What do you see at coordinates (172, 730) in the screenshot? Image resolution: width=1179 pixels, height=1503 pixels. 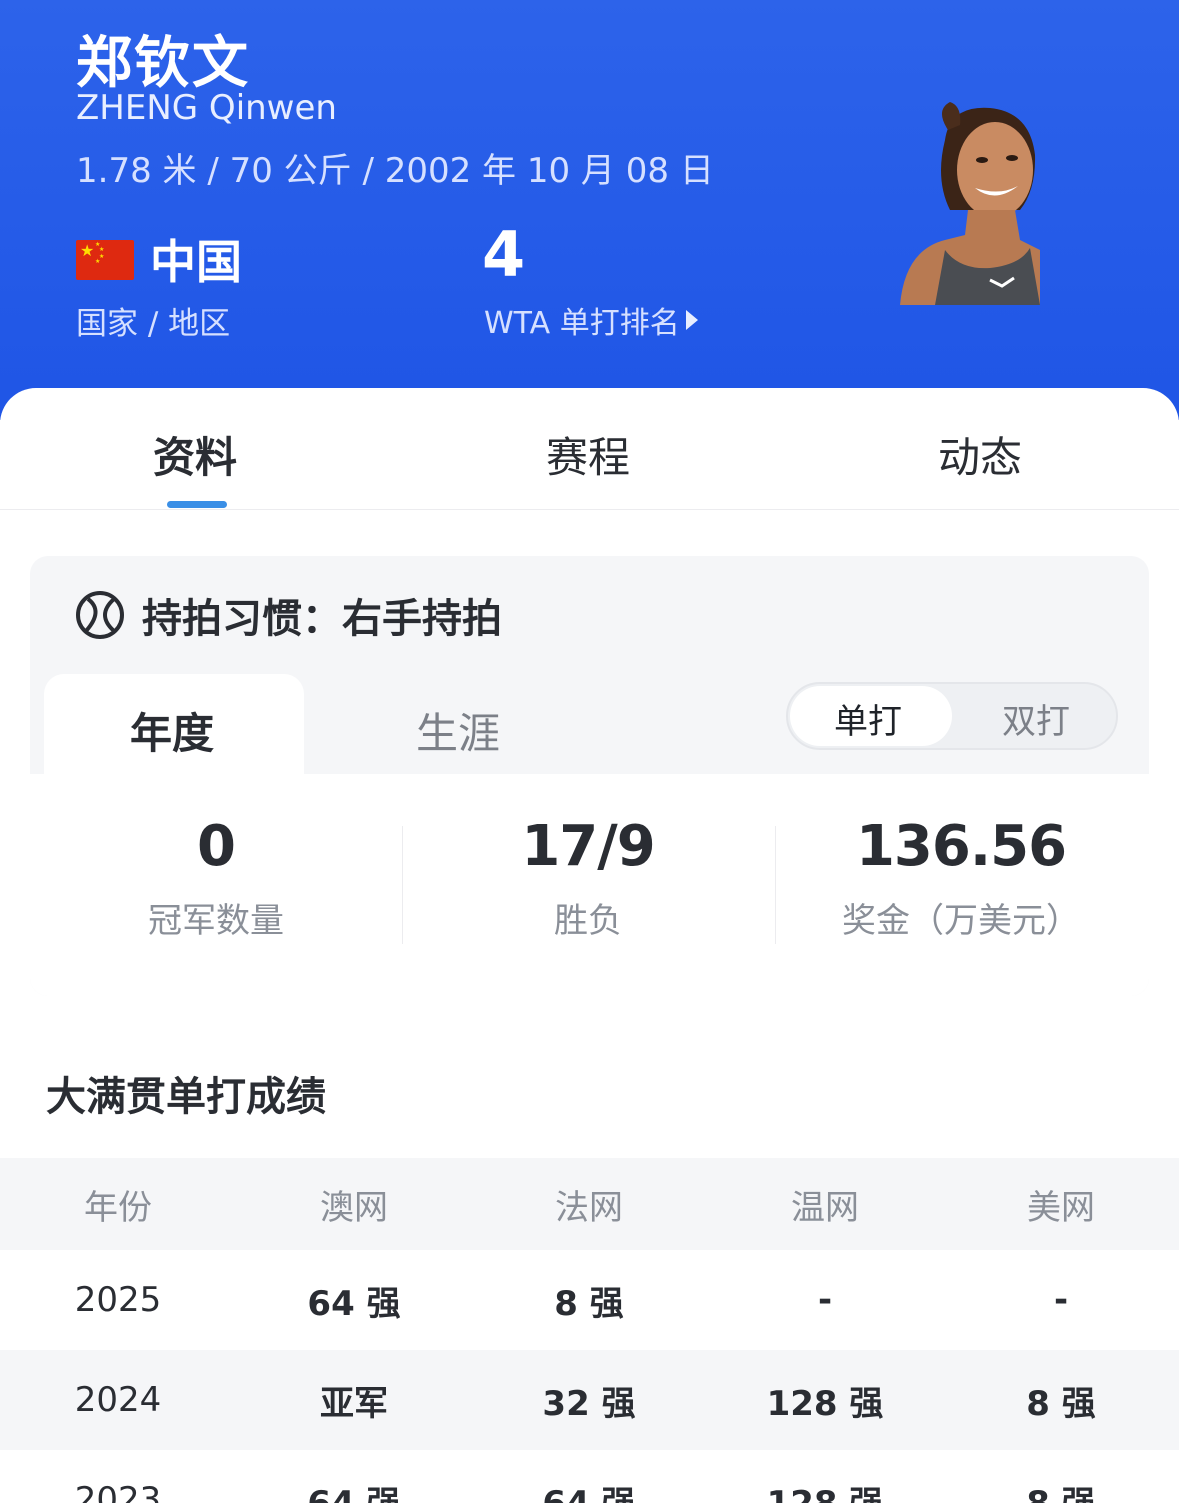 I see `segment-year: 年度` at bounding box center [172, 730].